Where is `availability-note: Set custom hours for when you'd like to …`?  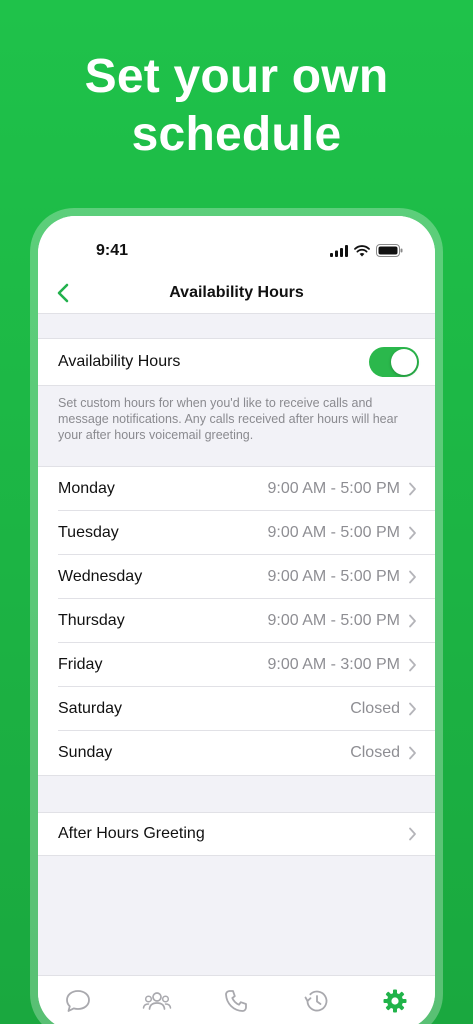
availability-note: Set custom hours for when you'd like to … is located at coordinates (228, 419).